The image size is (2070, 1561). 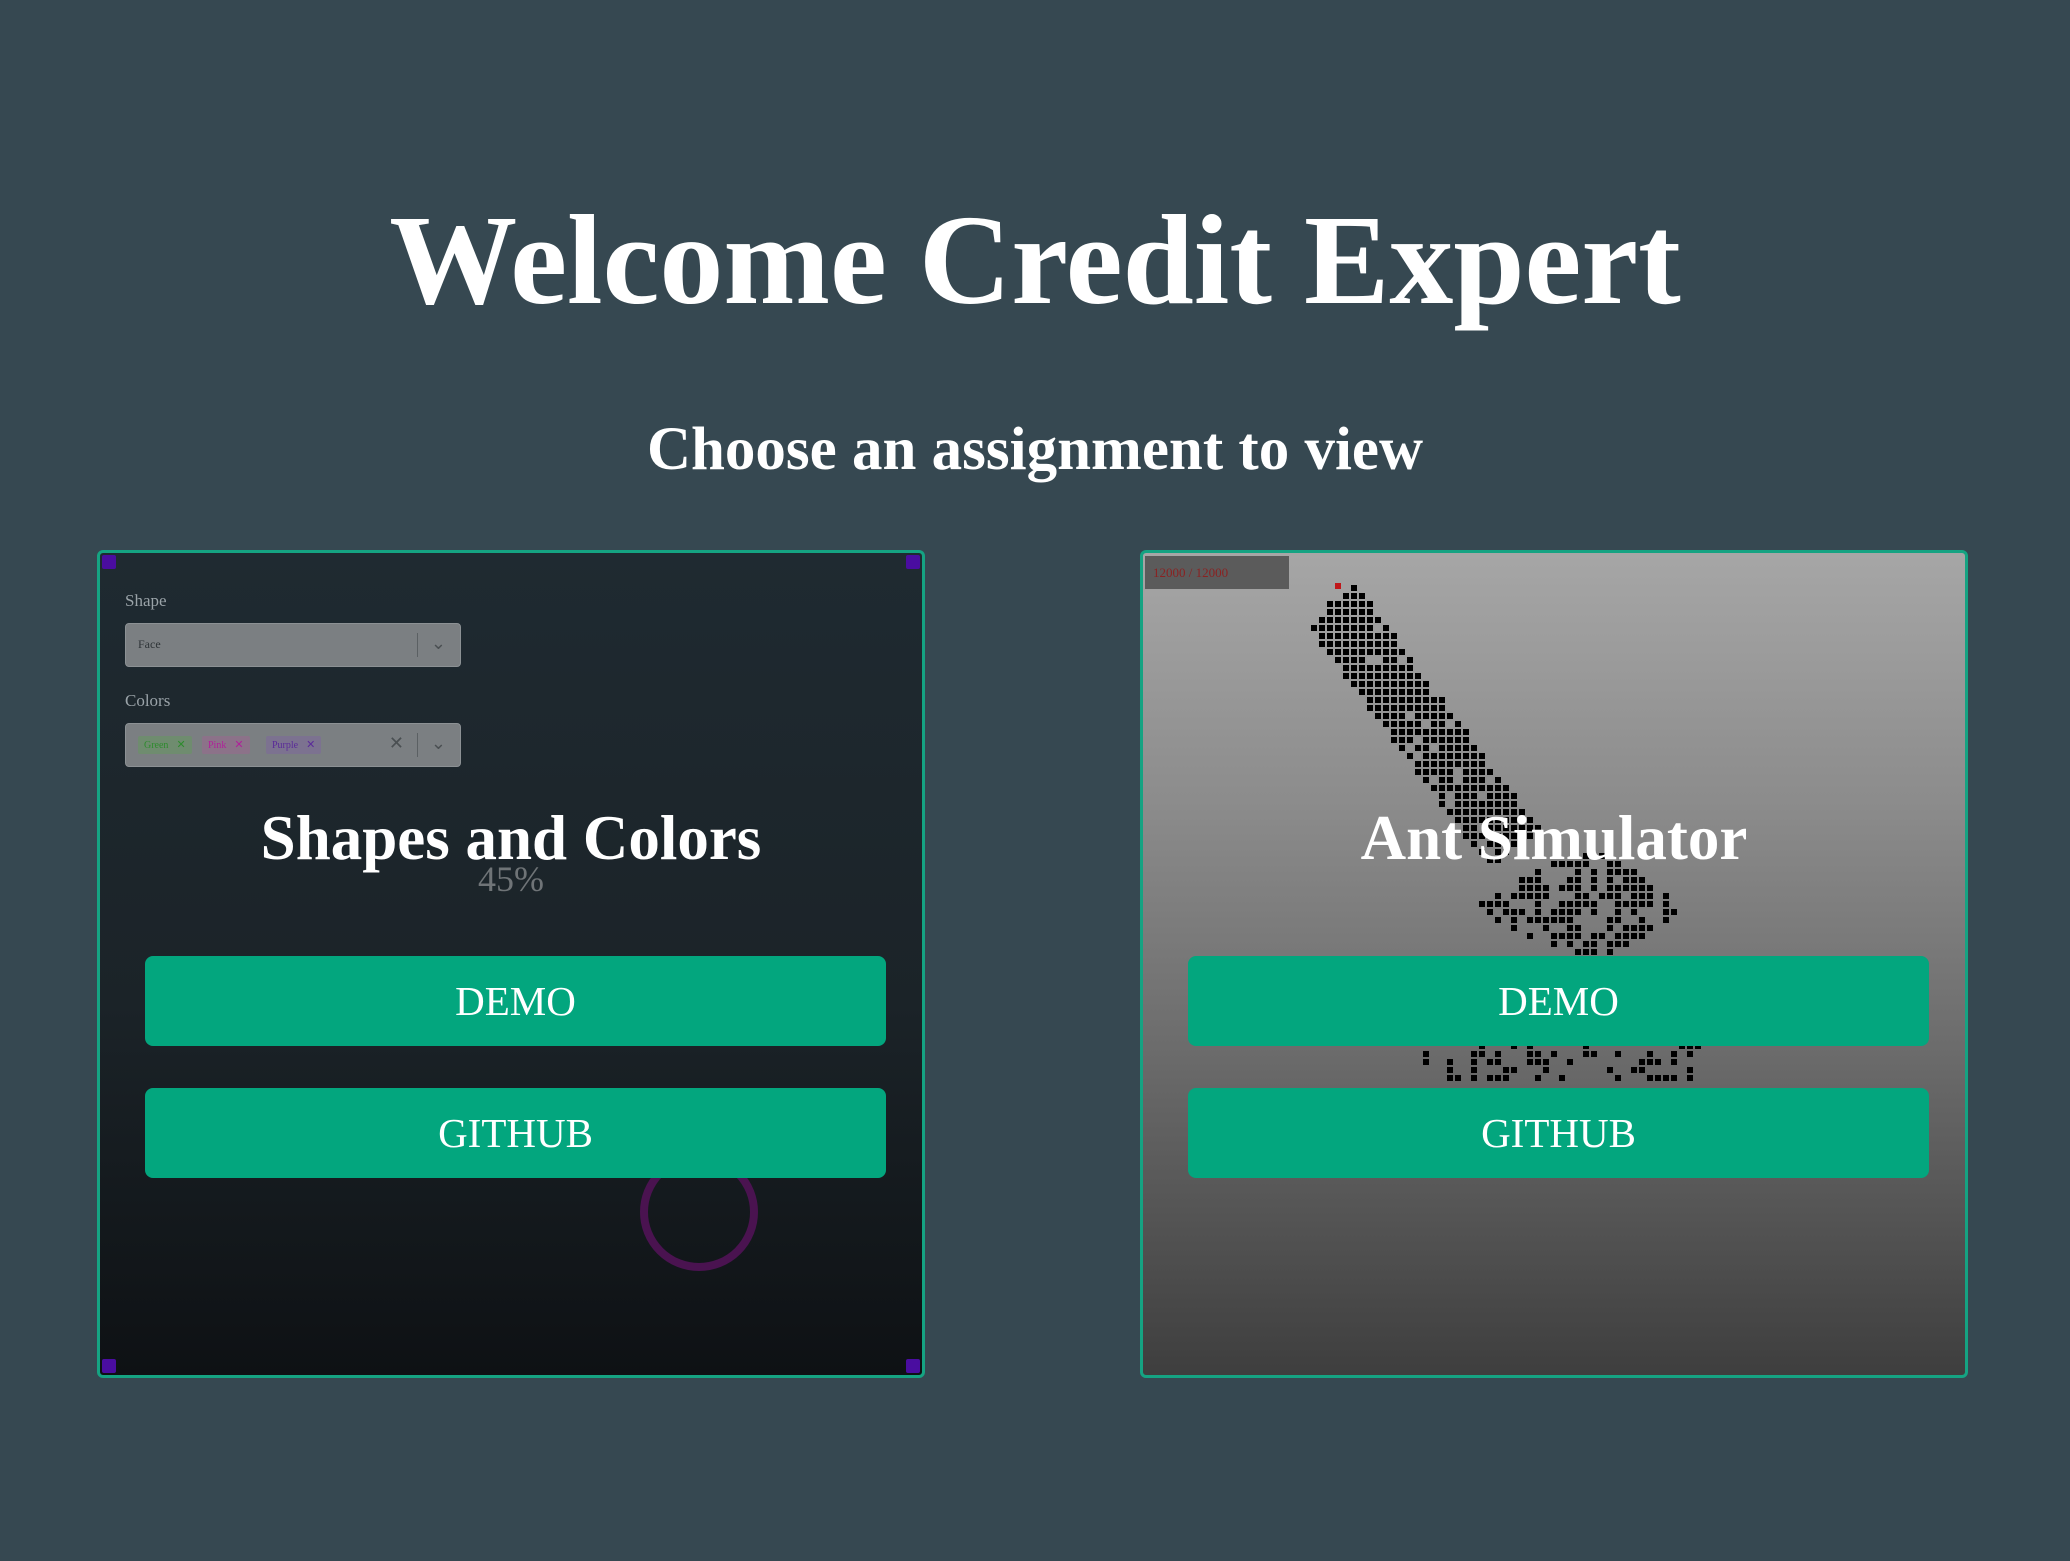 What do you see at coordinates (294, 745) in the screenshot?
I see `color-tag-purple: Purple ✕` at bounding box center [294, 745].